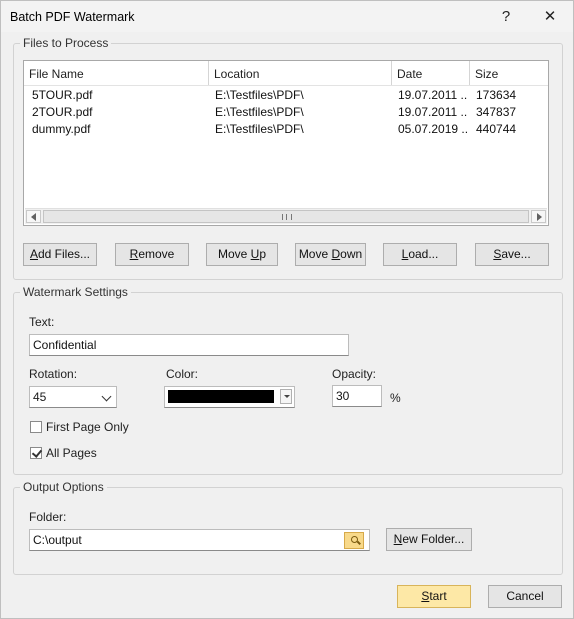  What do you see at coordinates (354, 374) in the screenshot?
I see `opacity-label: Opacity:` at bounding box center [354, 374].